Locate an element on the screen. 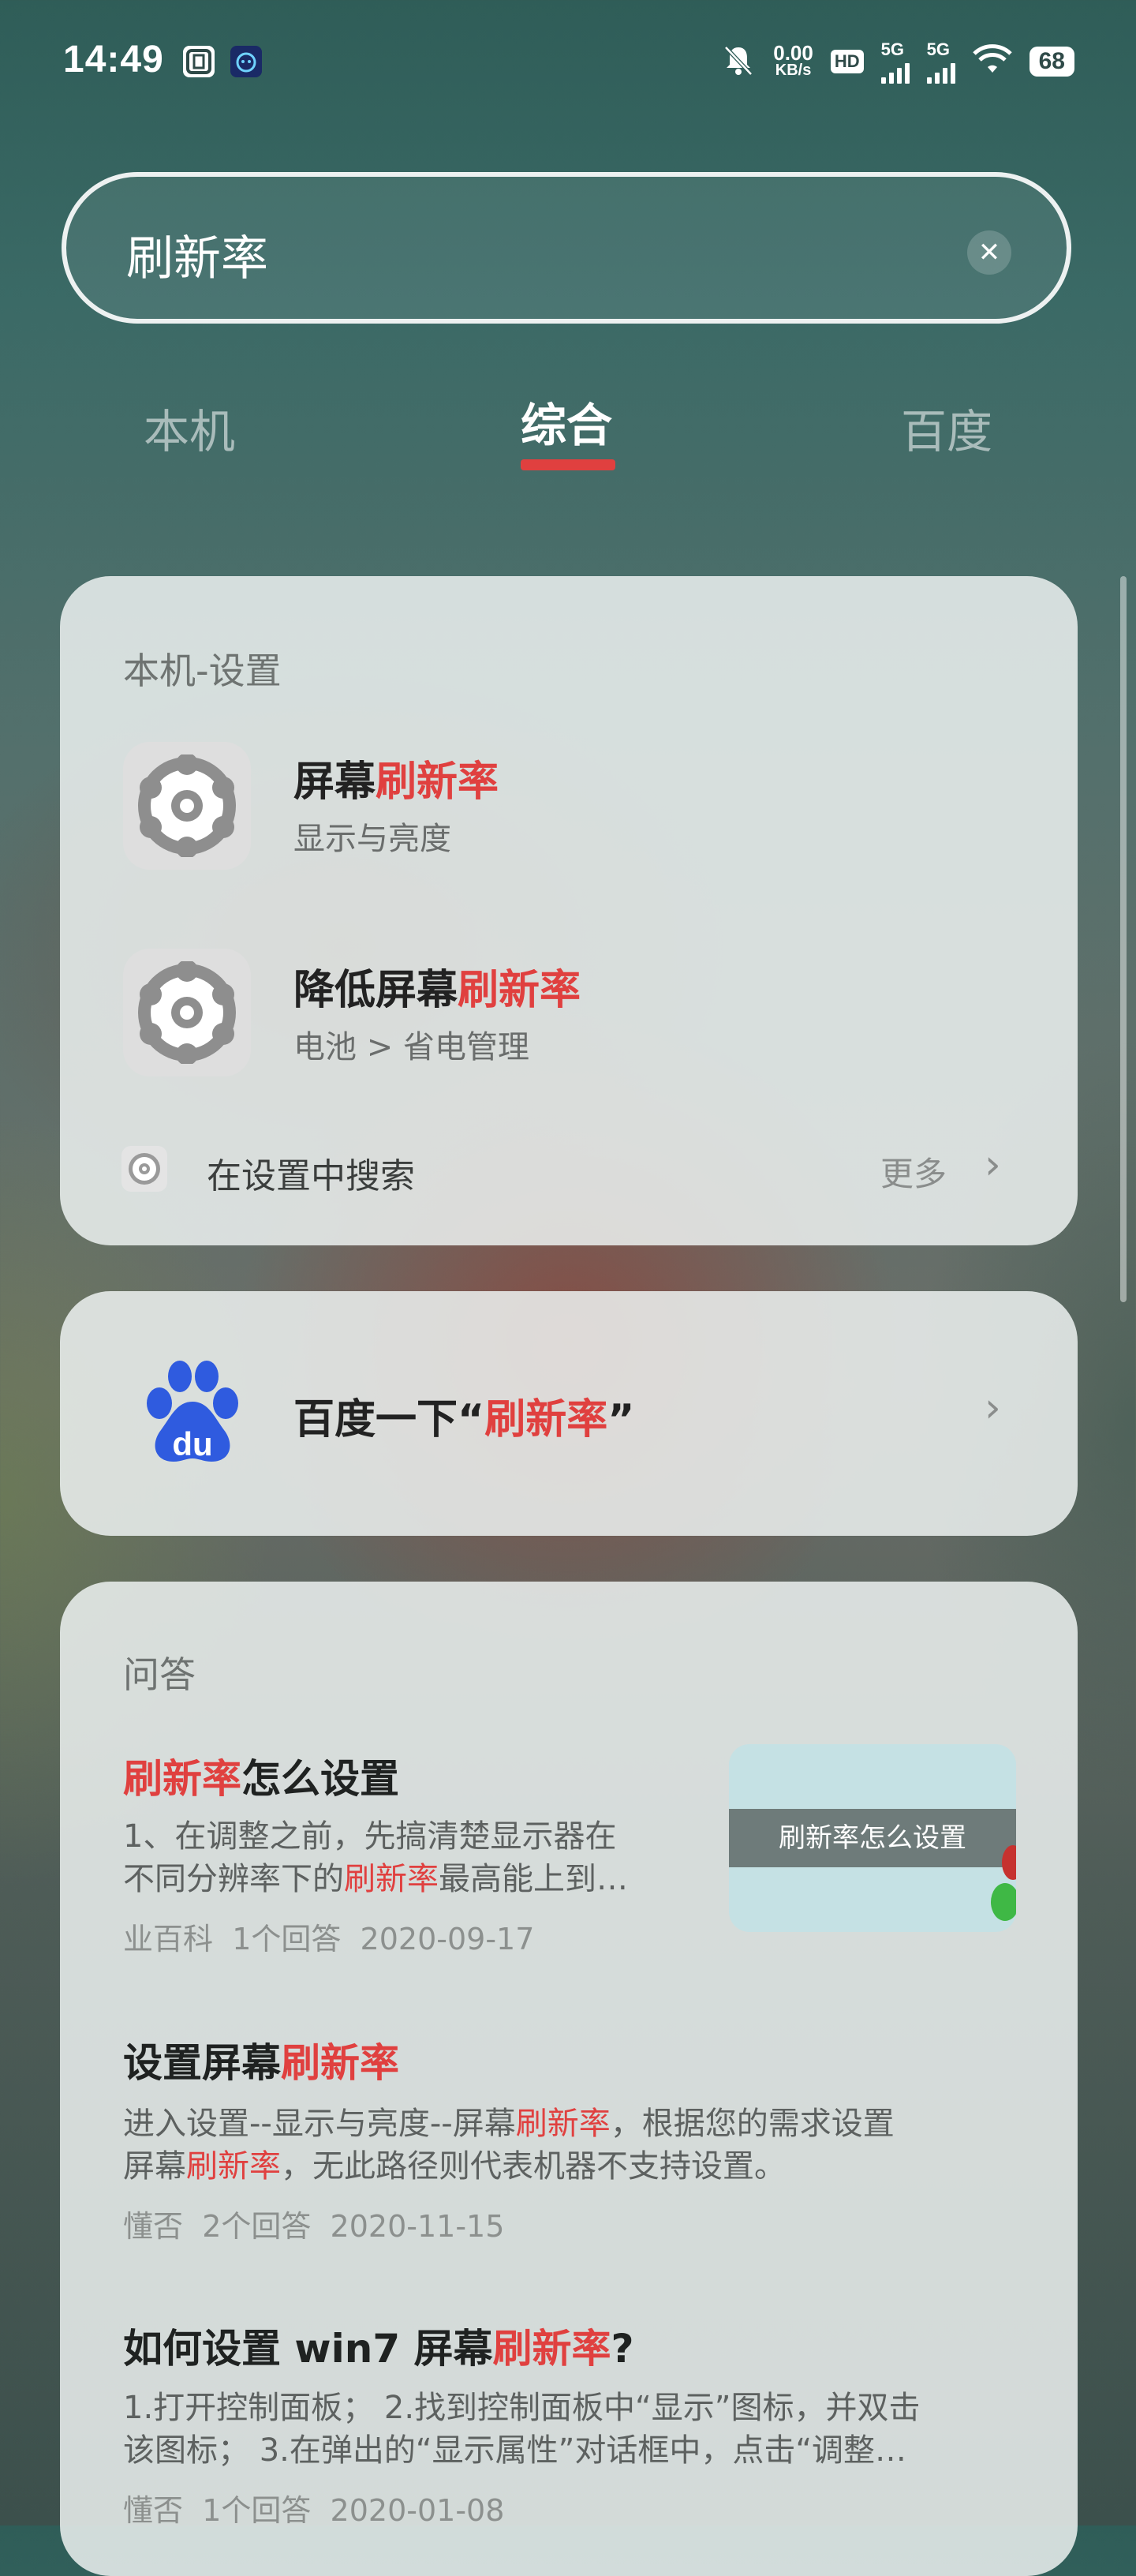  tab-local: 本机 is located at coordinates (189, 428).